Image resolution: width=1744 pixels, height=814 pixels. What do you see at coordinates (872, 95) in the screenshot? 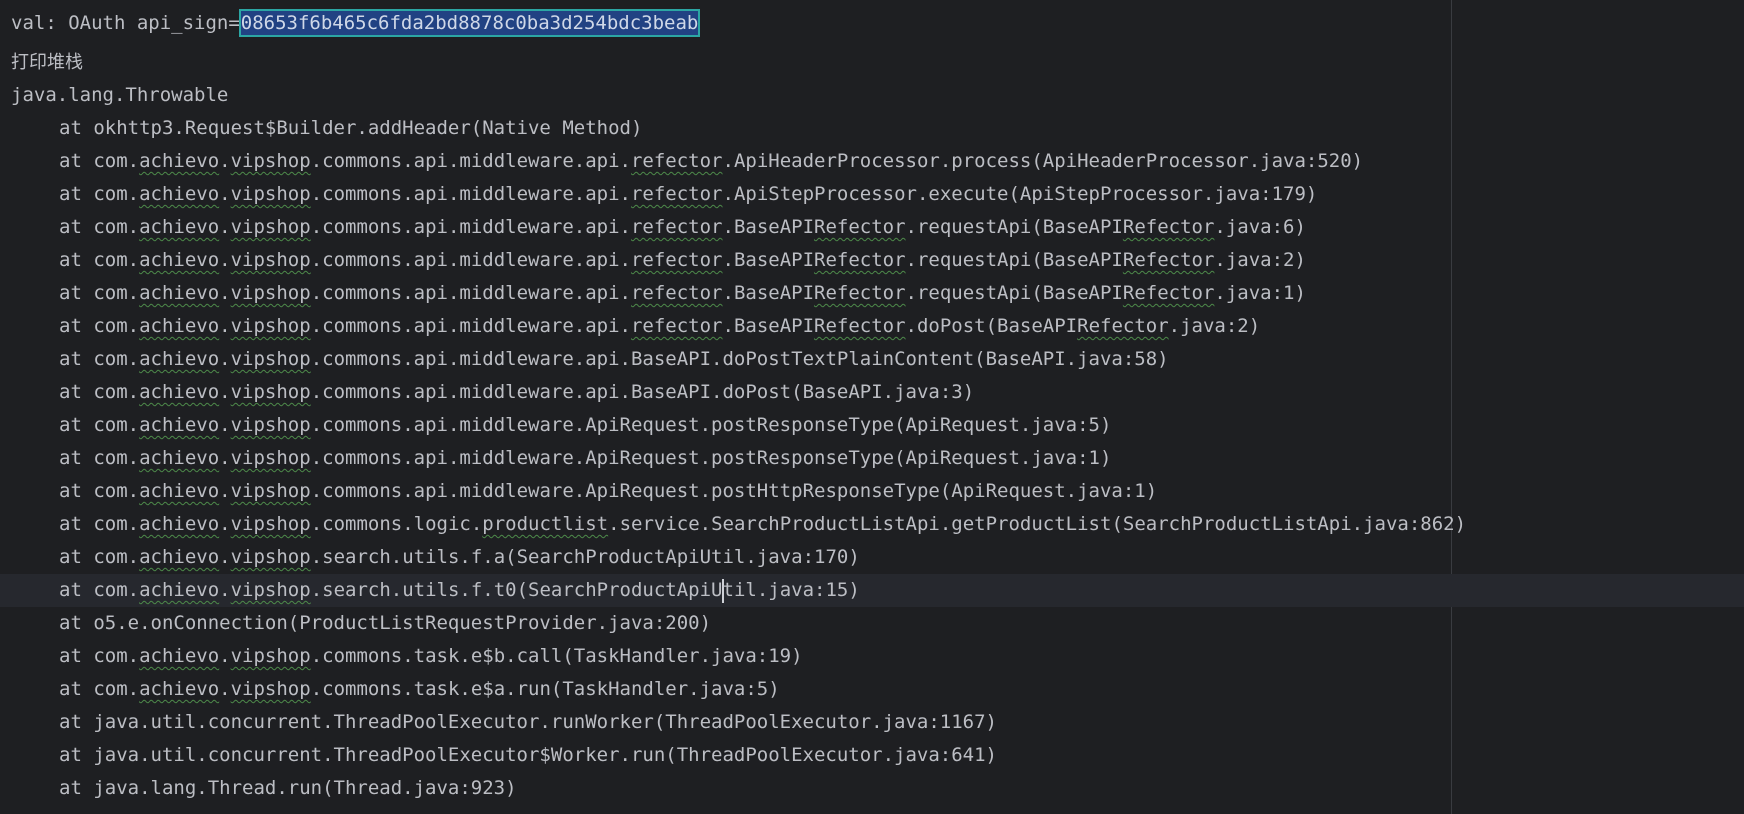
I see `exception-line: java.lang.Throwable` at bounding box center [872, 95].